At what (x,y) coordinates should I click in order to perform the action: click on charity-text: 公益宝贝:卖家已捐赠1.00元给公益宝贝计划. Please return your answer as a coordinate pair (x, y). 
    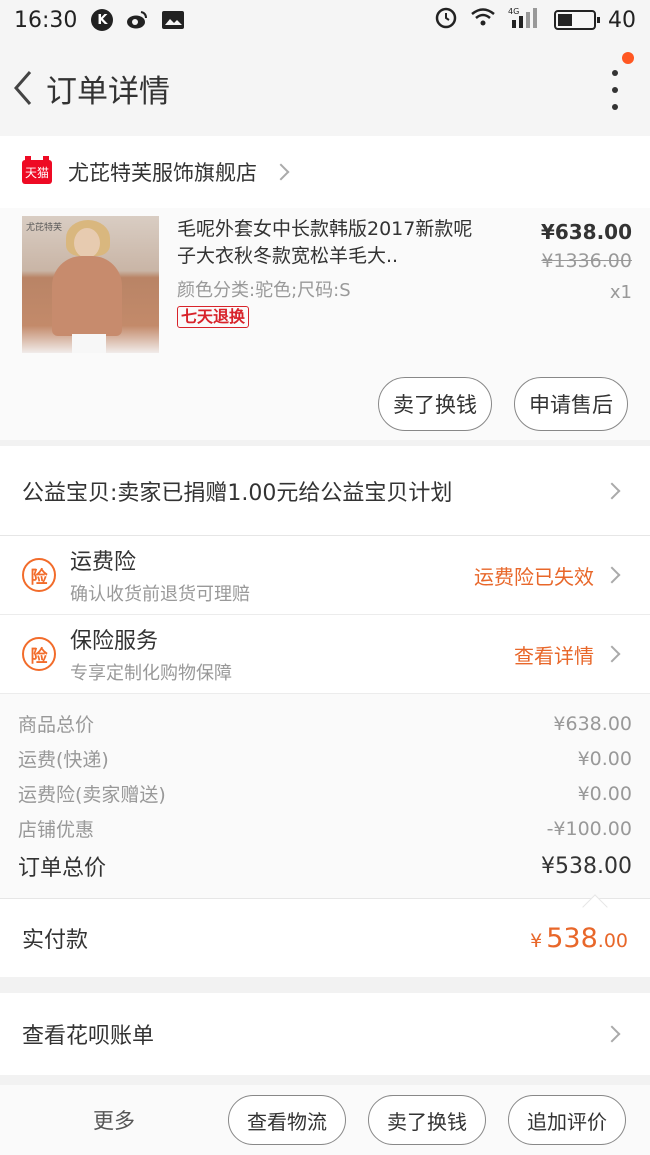
    Looking at the image, I should click on (237, 493).